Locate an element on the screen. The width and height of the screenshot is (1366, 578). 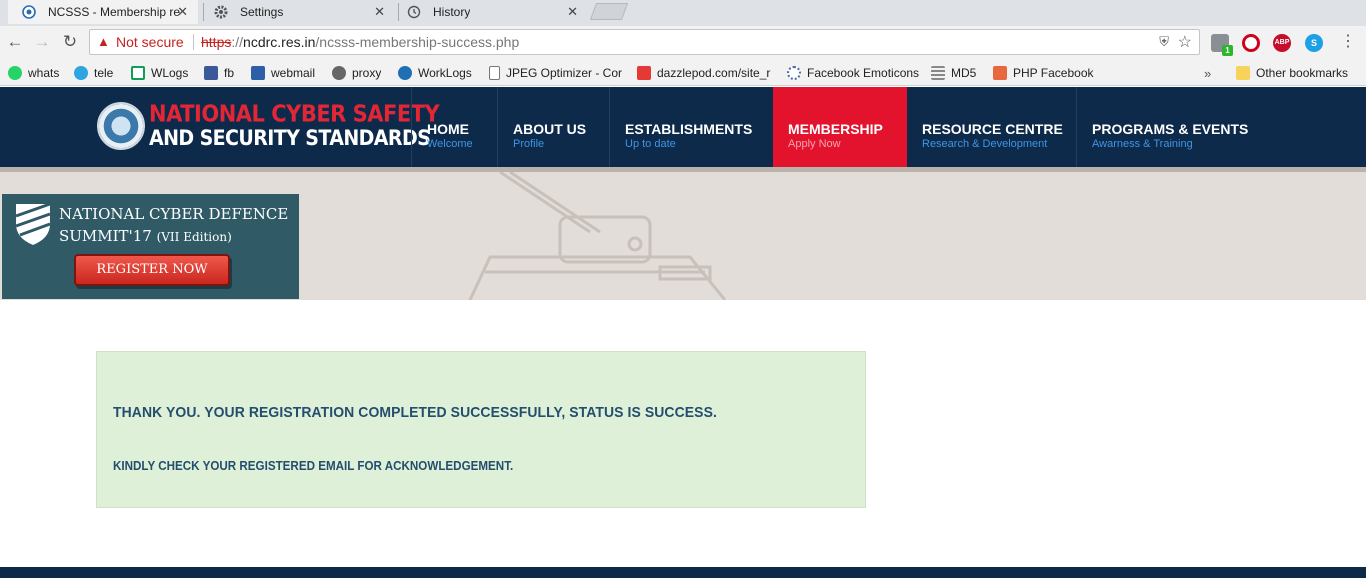
tab-history: History ✕ is located at coordinates (490, 12).